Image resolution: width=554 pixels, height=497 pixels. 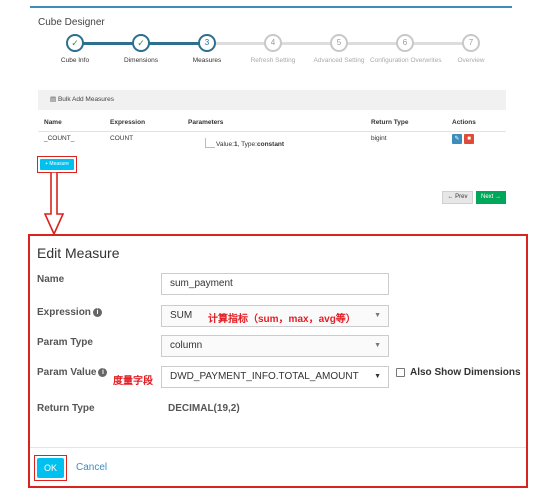 I want to click on wizard-step-overview: 7 Overview, so click(x=471, y=49).